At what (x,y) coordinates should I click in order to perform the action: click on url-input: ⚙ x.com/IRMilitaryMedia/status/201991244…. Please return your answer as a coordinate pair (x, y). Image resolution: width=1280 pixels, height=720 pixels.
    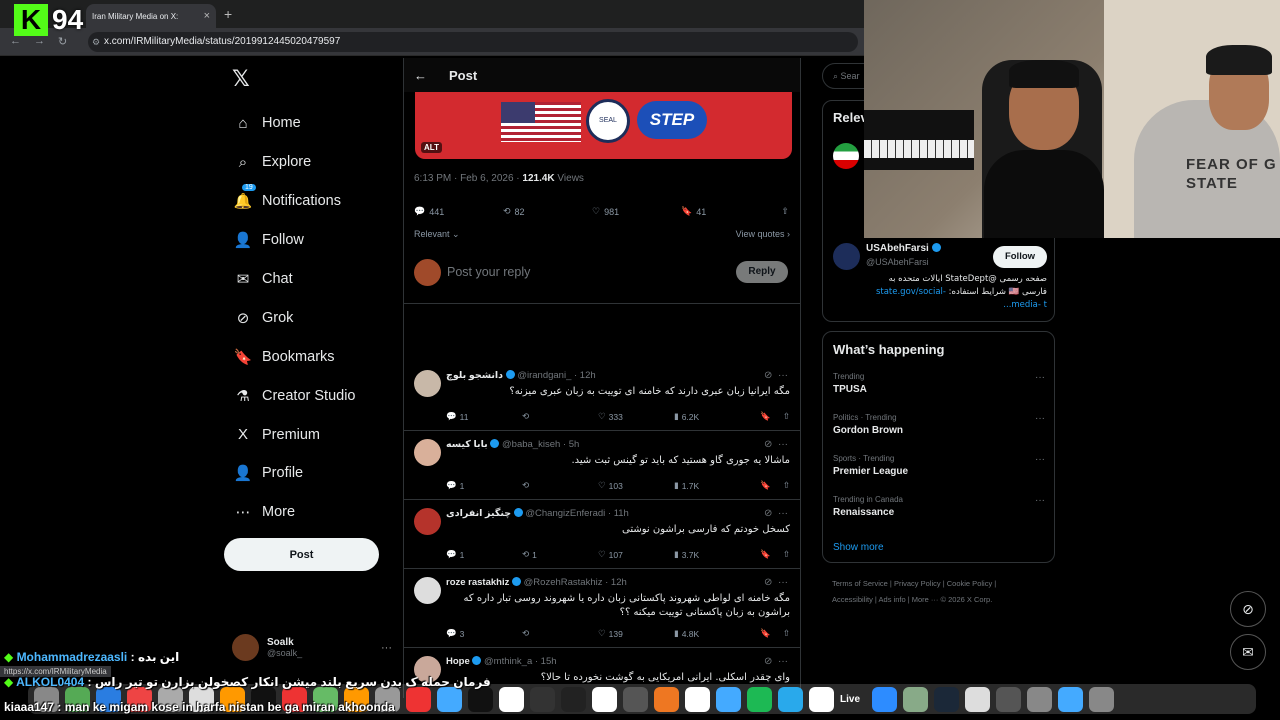
    Looking at the image, I should click on (473, 42).